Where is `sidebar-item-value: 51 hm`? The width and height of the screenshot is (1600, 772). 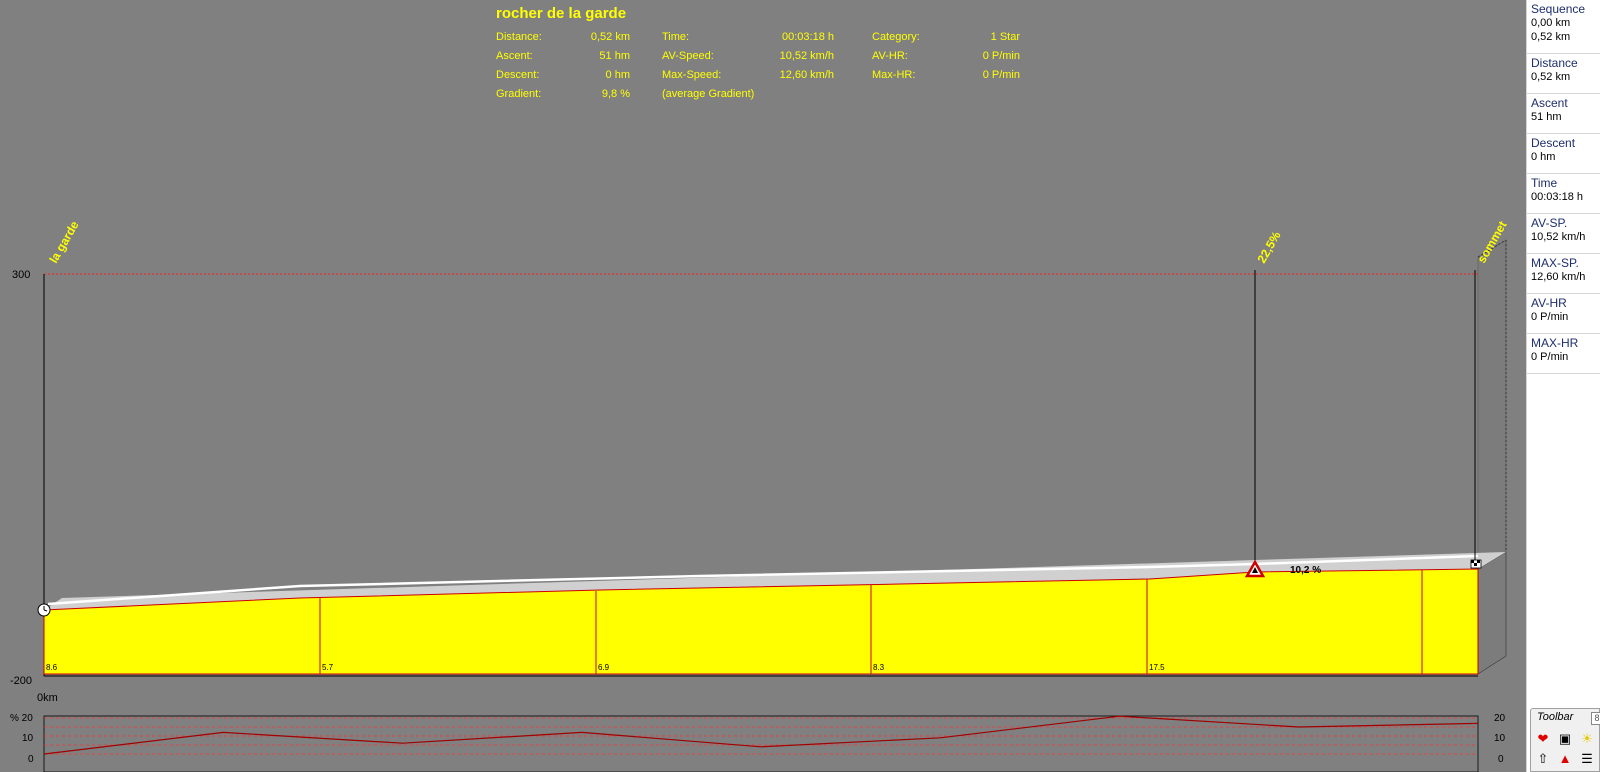 sidebar-item-value: 51 hm is located at coordinates (1546, 117).